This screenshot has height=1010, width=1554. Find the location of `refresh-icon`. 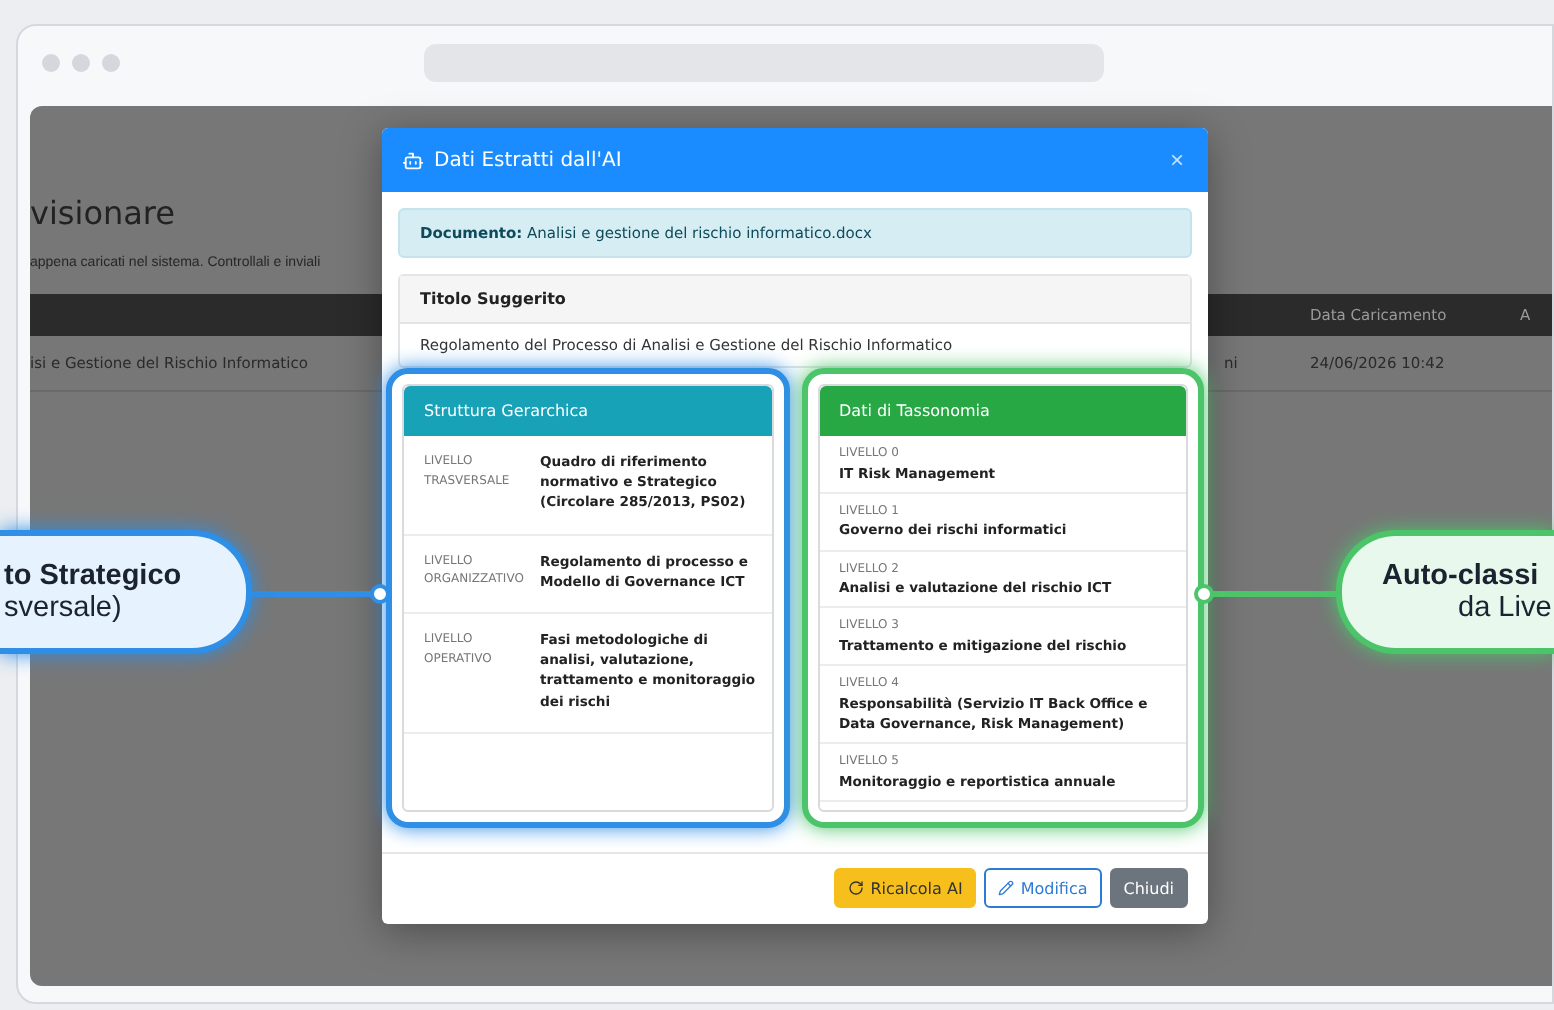

refresh-icon is located at coordinates (856, 888).